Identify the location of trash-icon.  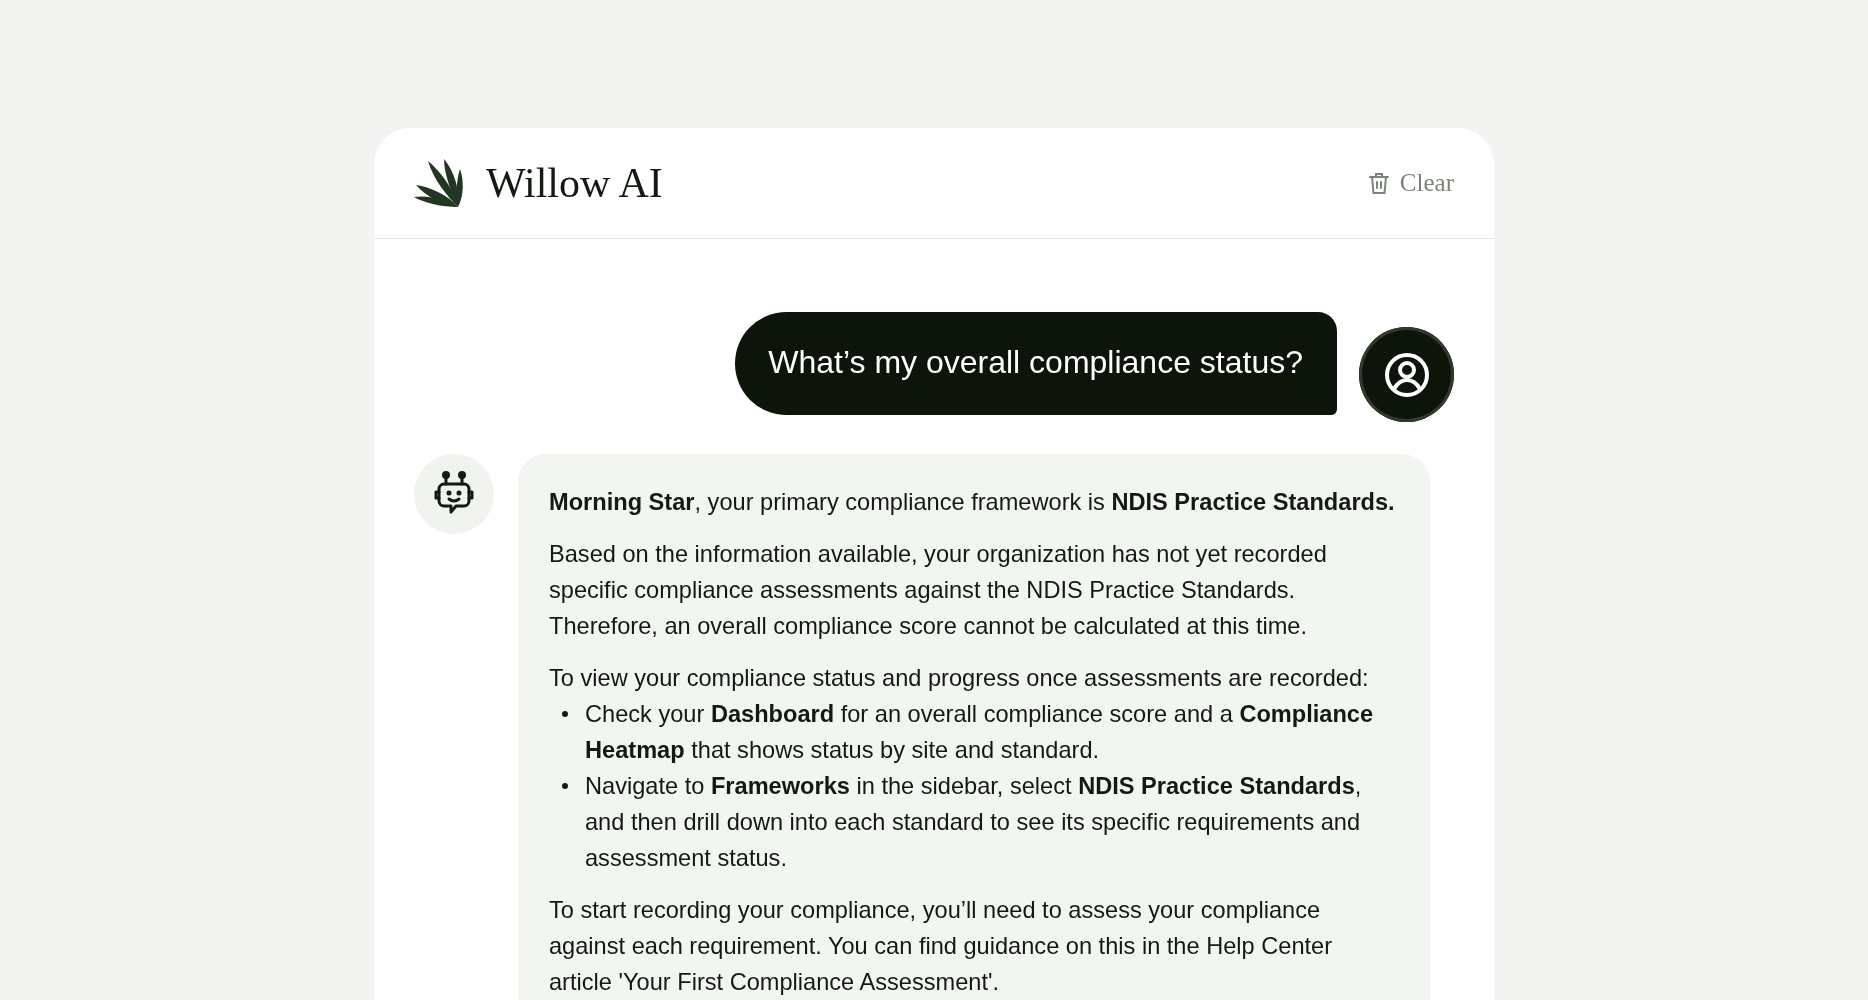
(1378, 183).